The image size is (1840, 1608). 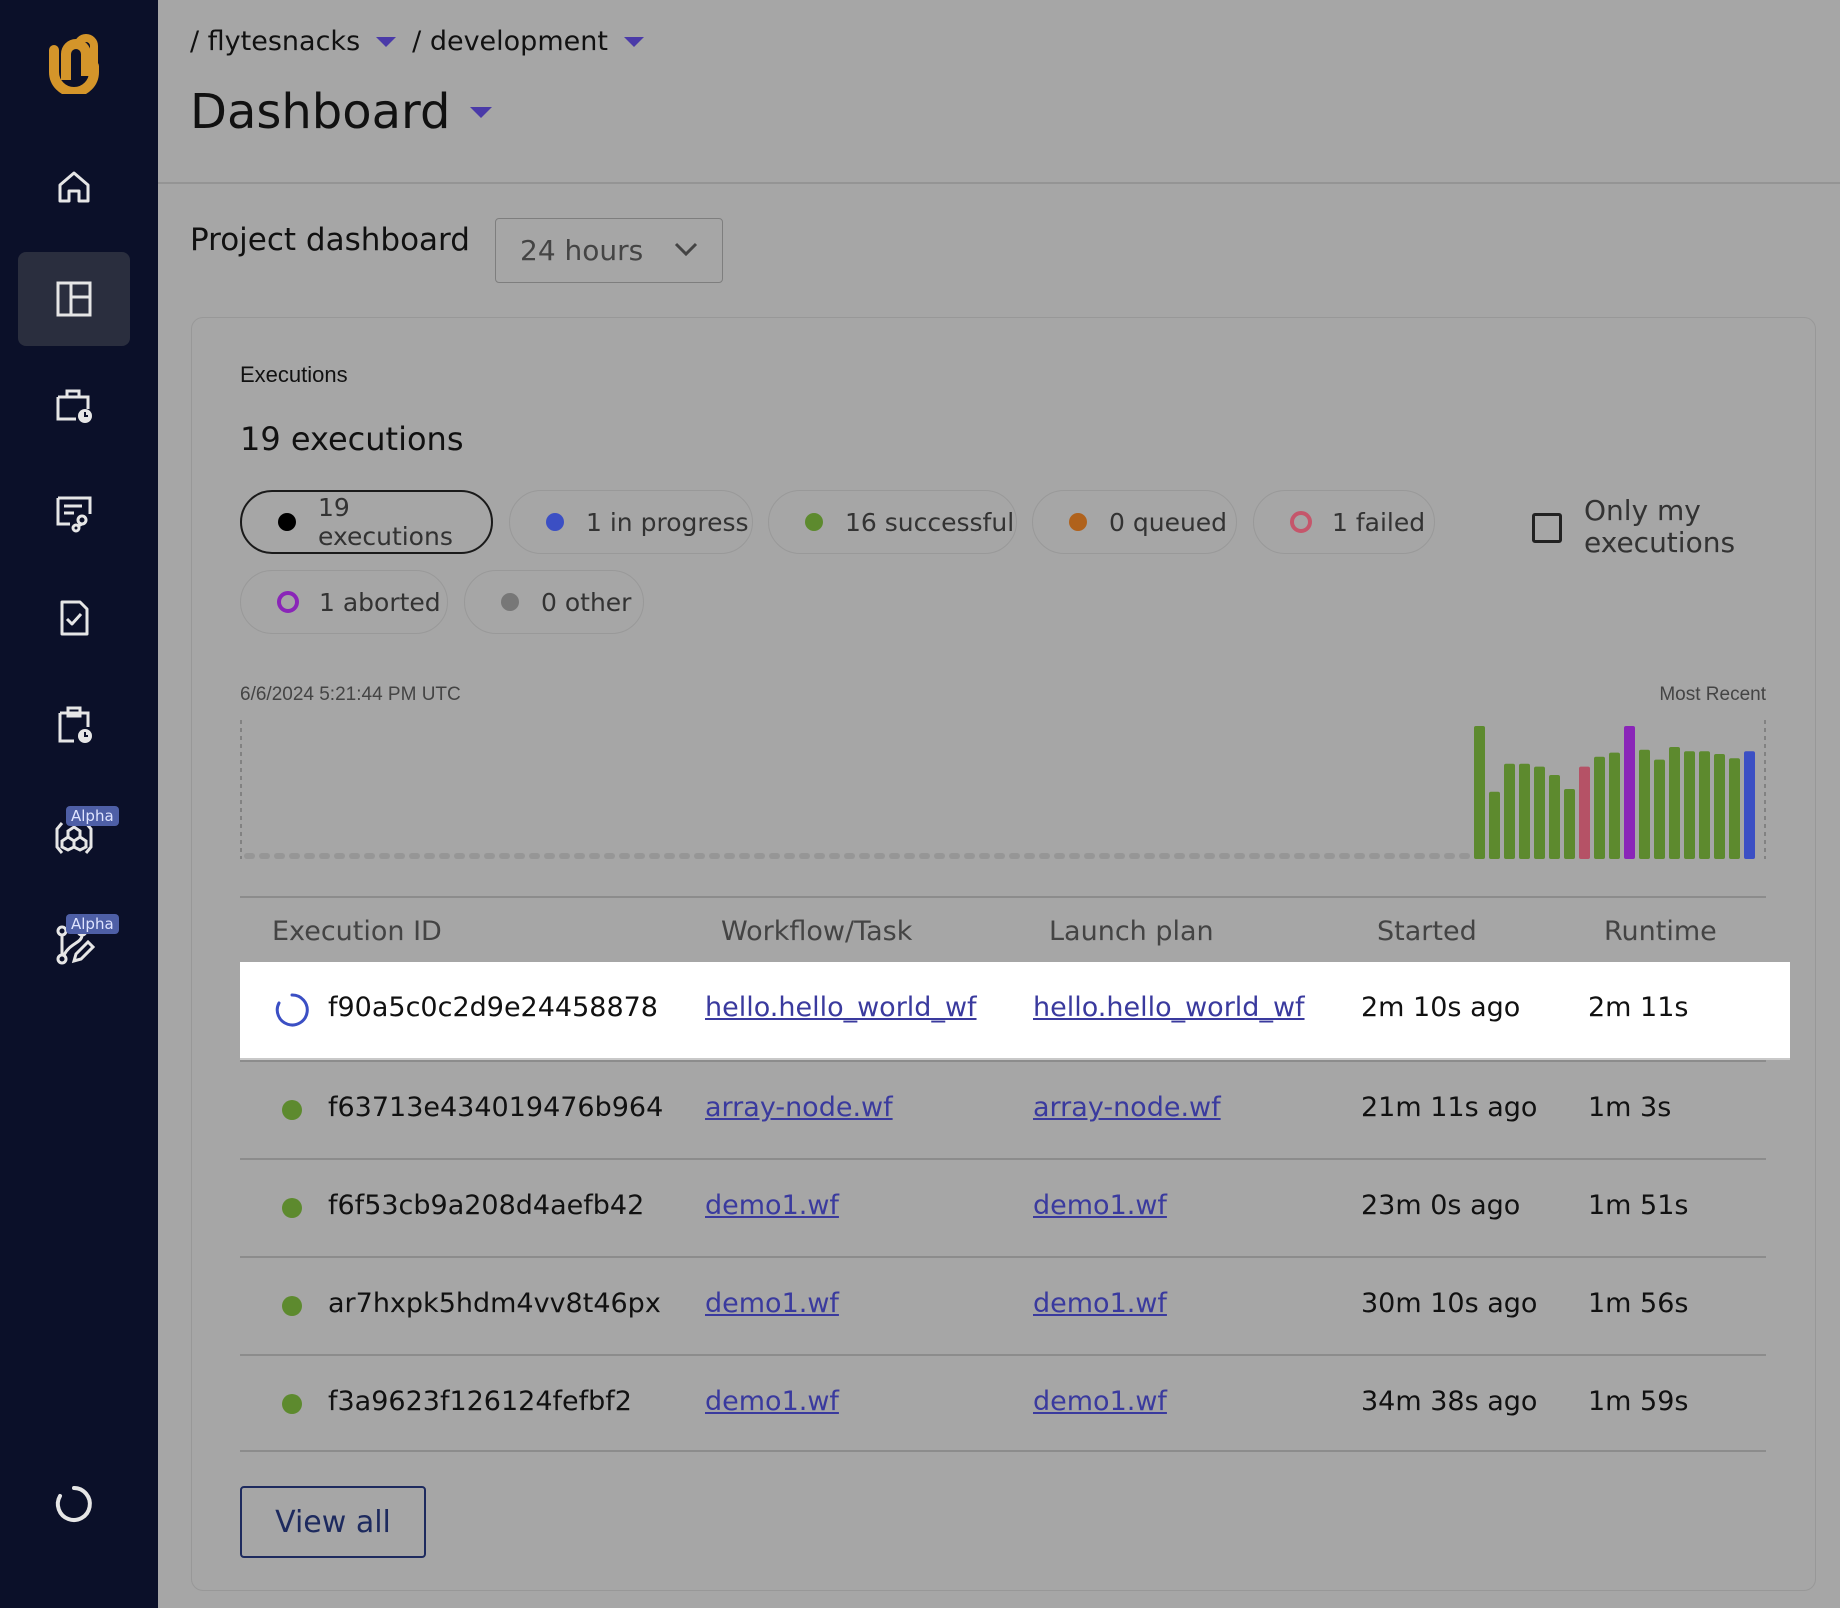 What do you see at coordinates (74, 187) in the screenshot?
I see `nav-home` at bounding box center [74, 187].